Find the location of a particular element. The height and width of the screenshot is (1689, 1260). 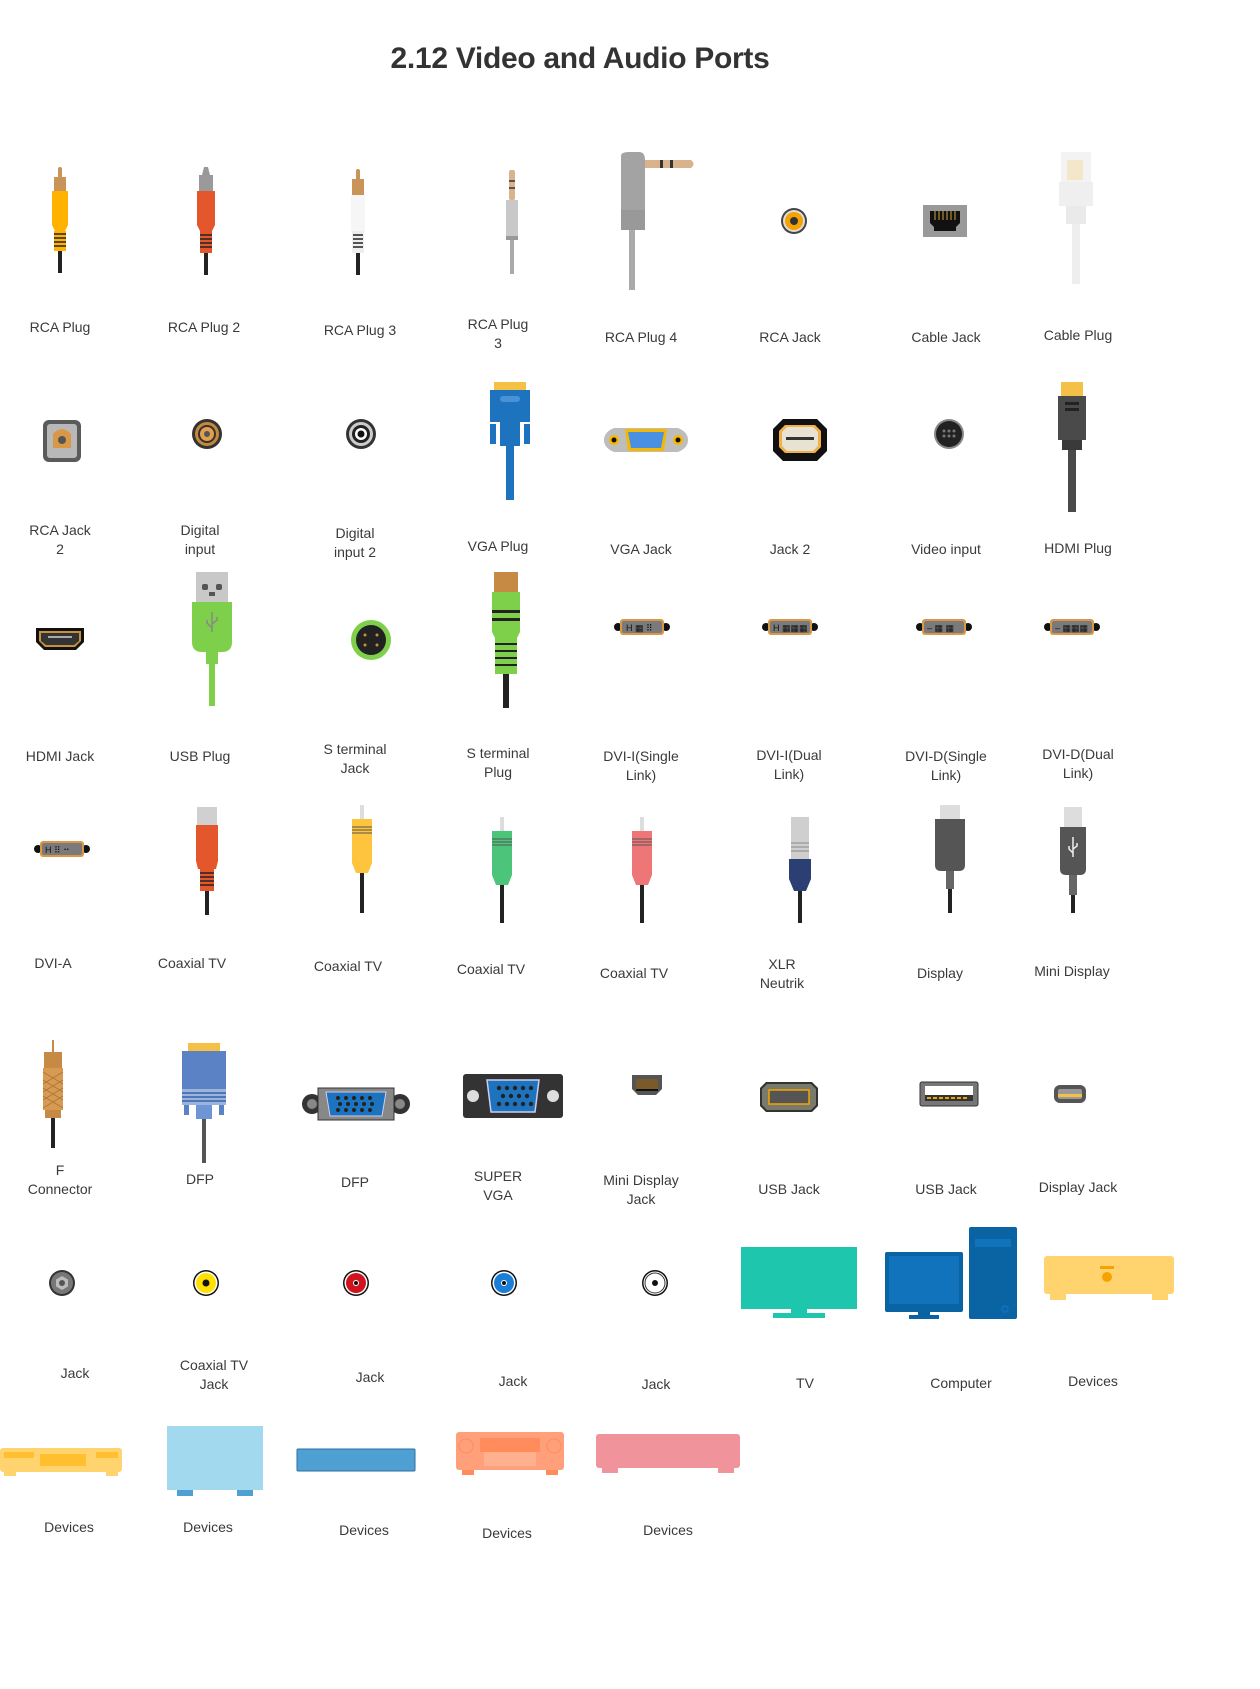

display-plug-icon is located at coordinates (950, 861).